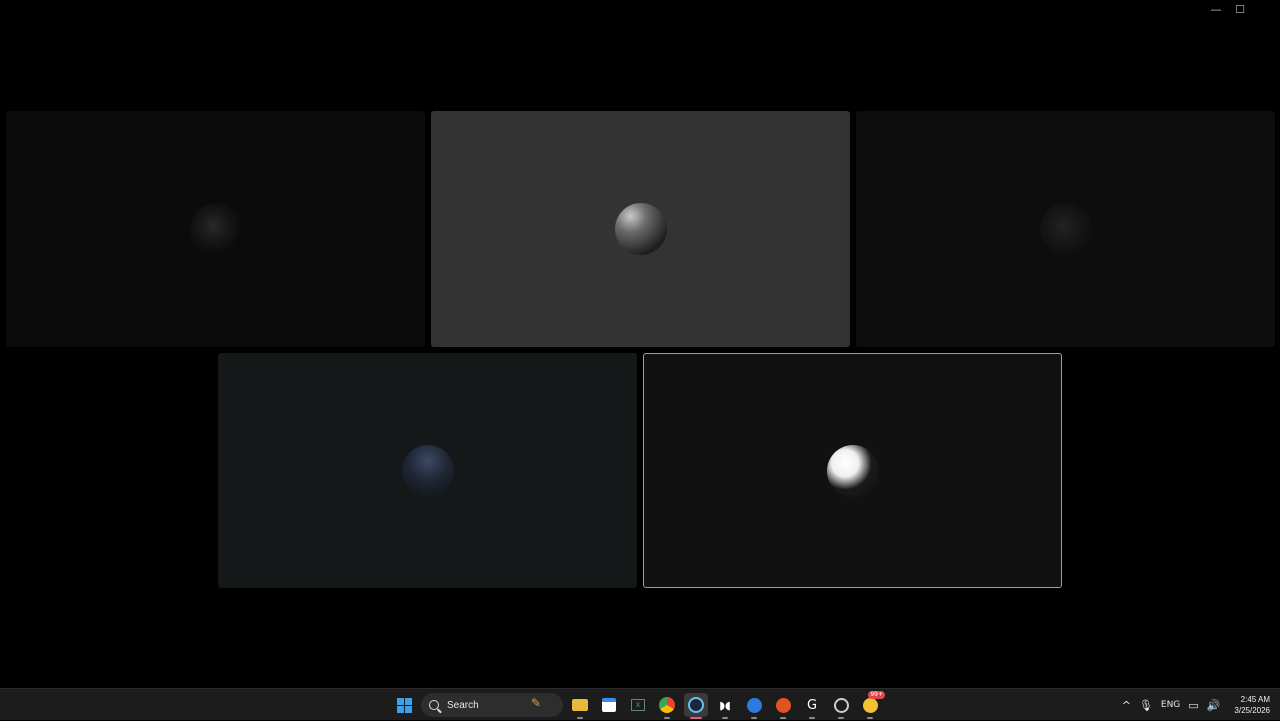 The image size is (1280, 721). I want to click on logitech-button: G, so click(812, 706).